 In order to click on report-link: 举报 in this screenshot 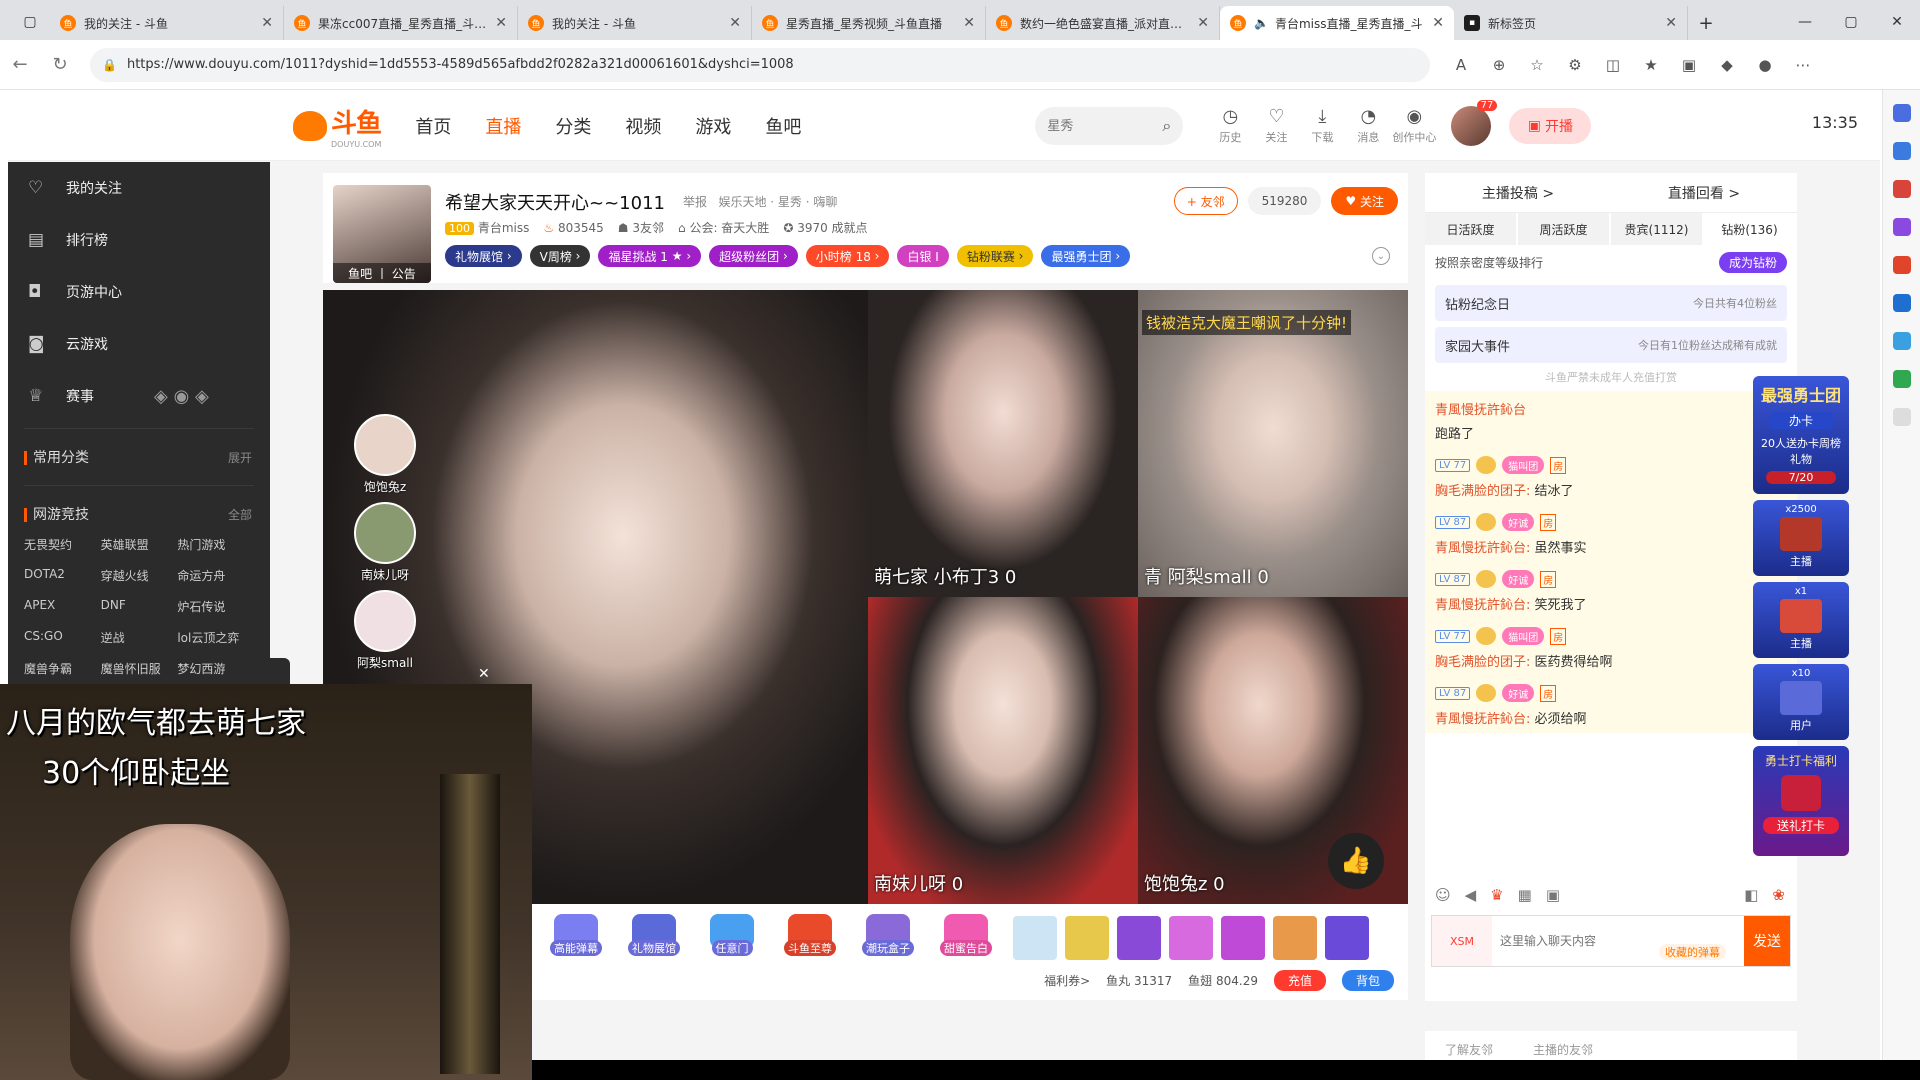, I will do `click(695, 202)`.